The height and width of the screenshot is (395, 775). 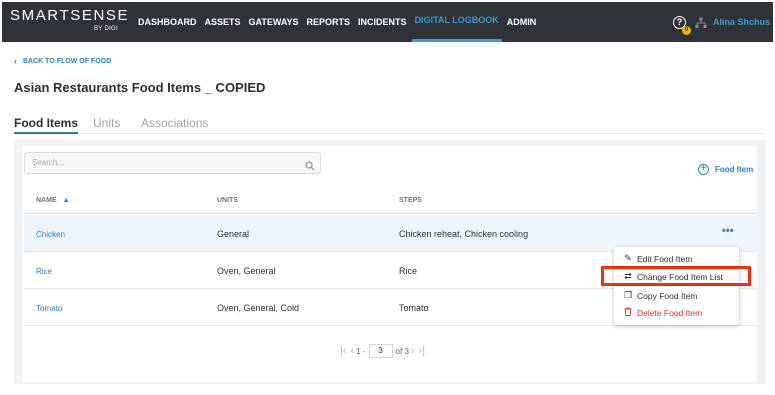 I want to click on page-range-start: 1 -, so click(x=361, y=351).